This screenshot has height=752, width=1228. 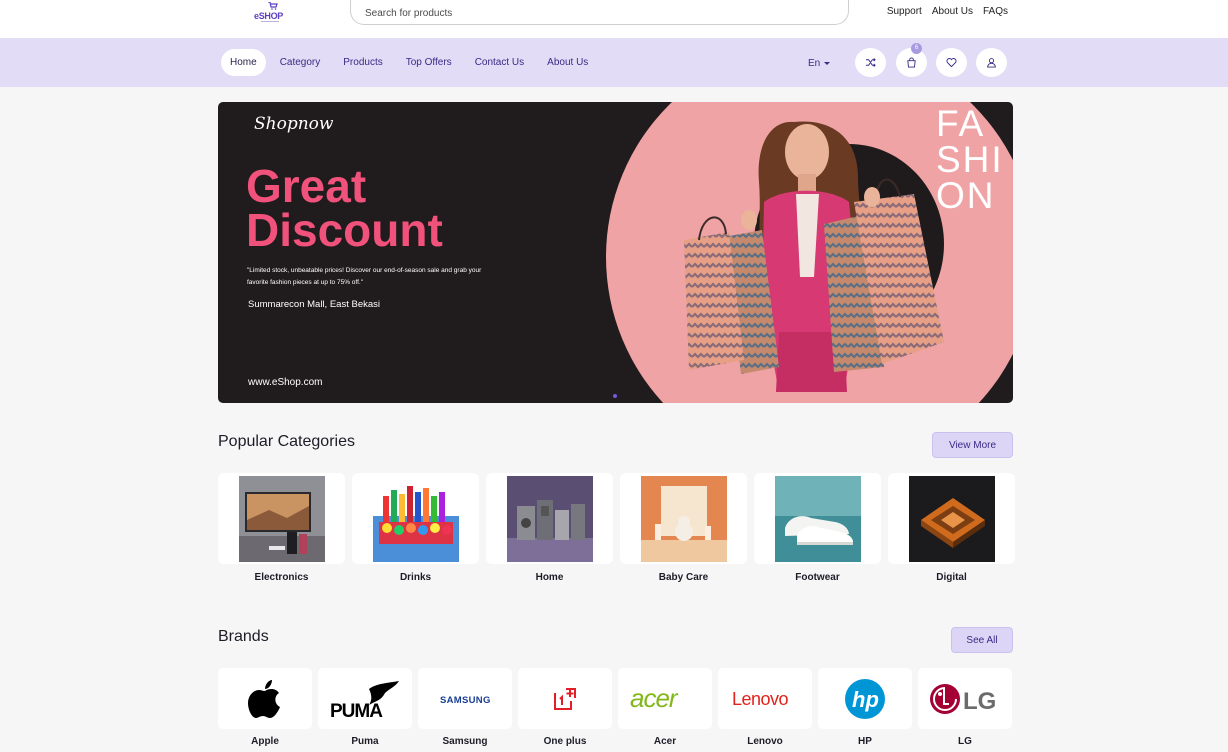 I want to click on category-item-footwear: Footwear, so click(x=817, y=528).